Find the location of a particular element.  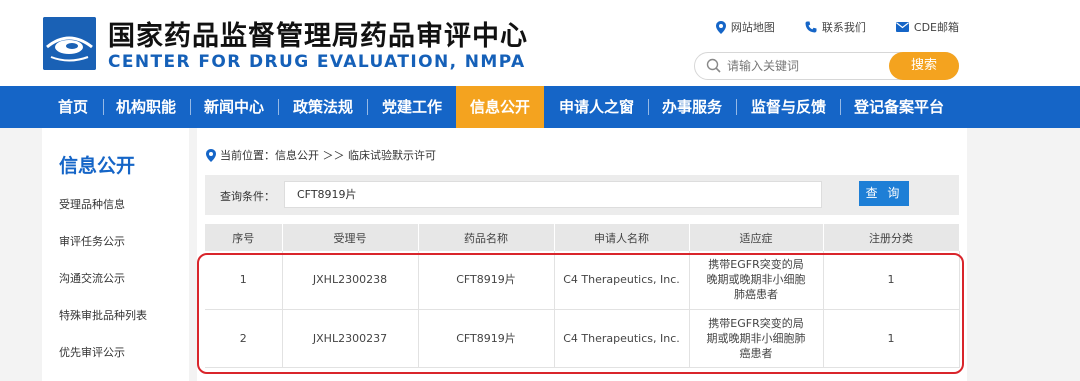

query-bar: 查询条件： CFT8919片 查 询 is located at coordinates (582, 195).